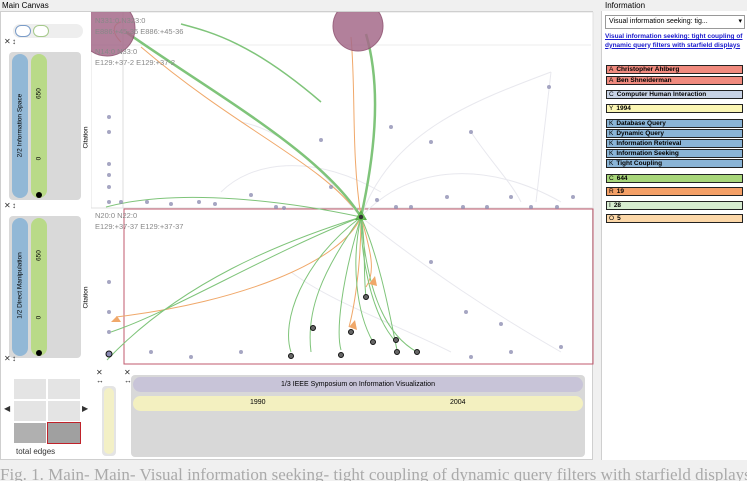 Image resolution: width=747 pixels, height=481 pixels. What do you see at coordinates (623, 108) in the screenshot?
I see `info-item-label: 1994` at bounding box center [623, 108].